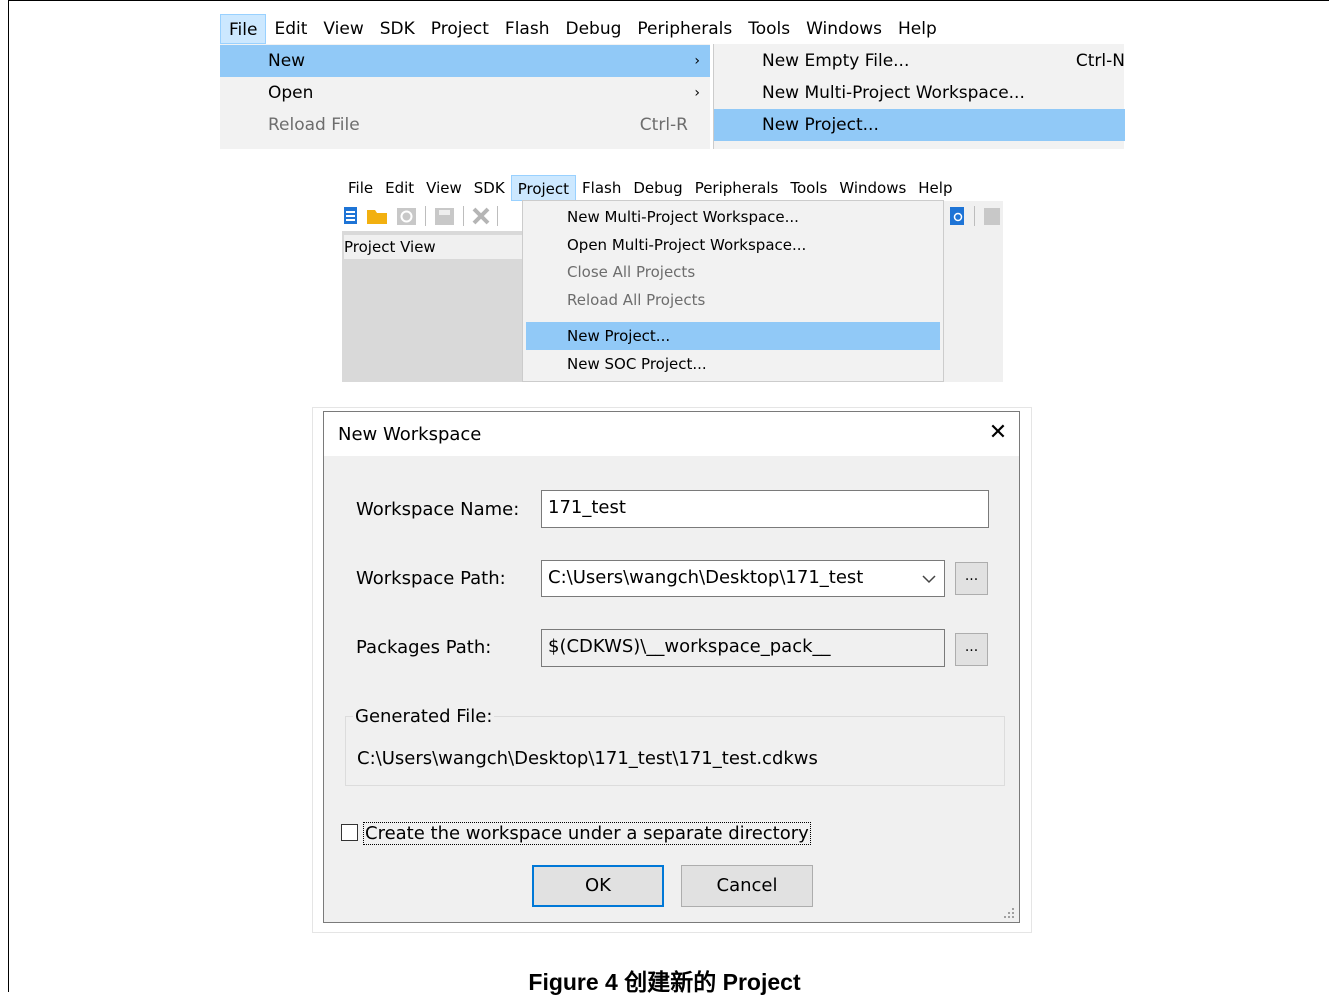 This screenshot has width=1329, height=997. Describe the element at coordinates (421, 216) in the screenshot. I see `toolbar-icons` at that location.